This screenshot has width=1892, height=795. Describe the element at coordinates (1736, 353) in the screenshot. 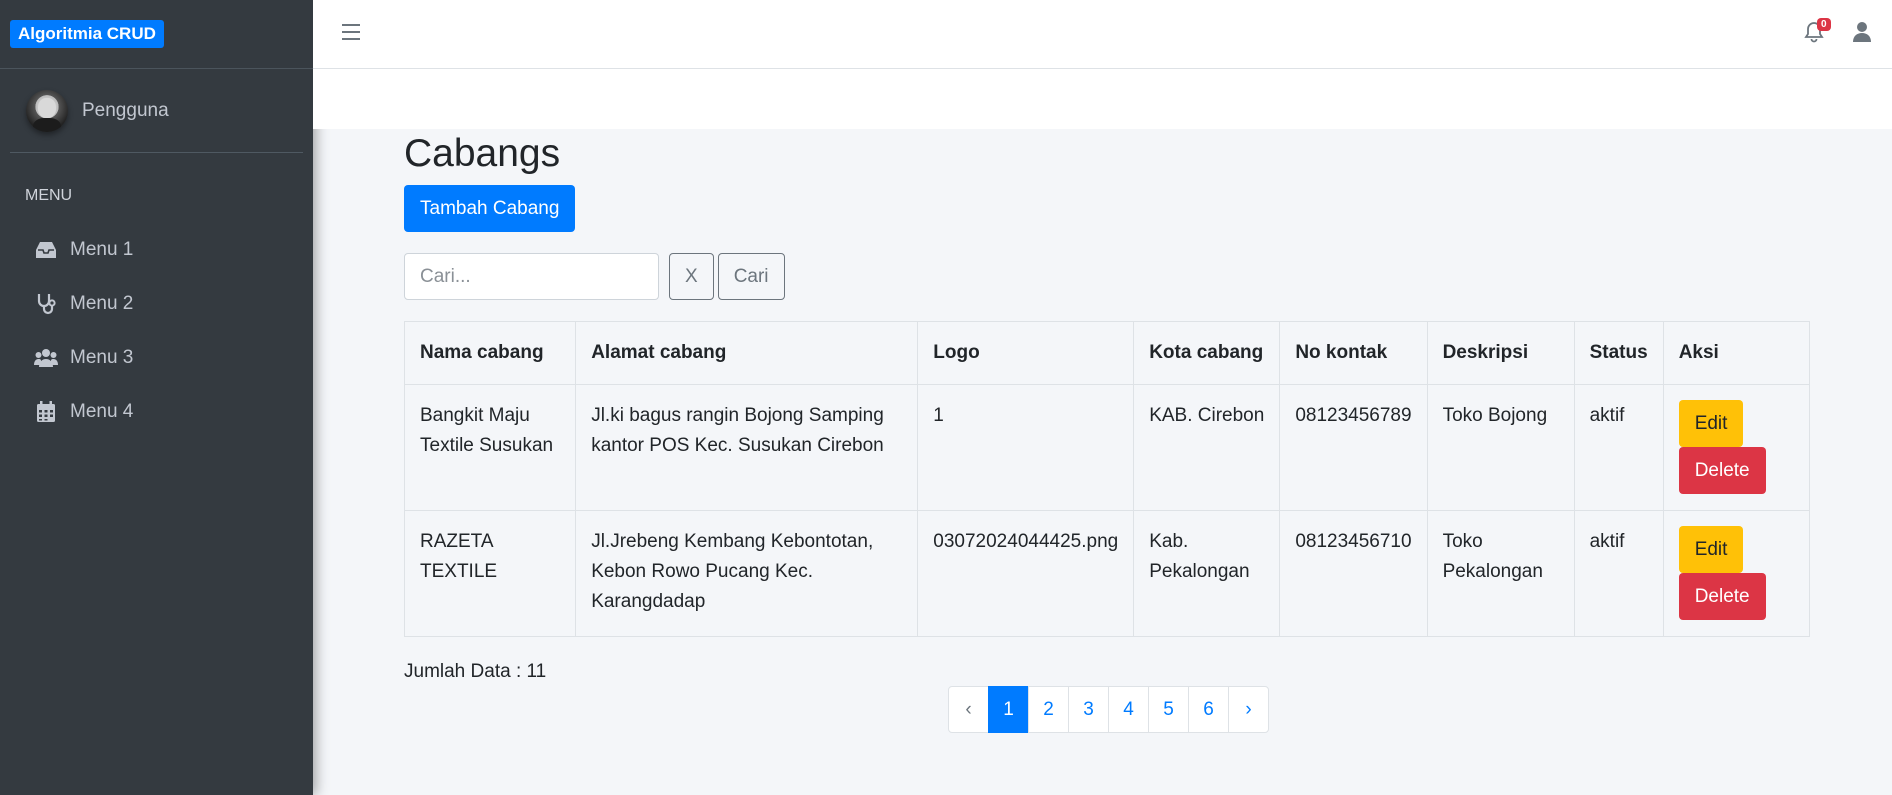

I see `column-header: Aksi` at that location.